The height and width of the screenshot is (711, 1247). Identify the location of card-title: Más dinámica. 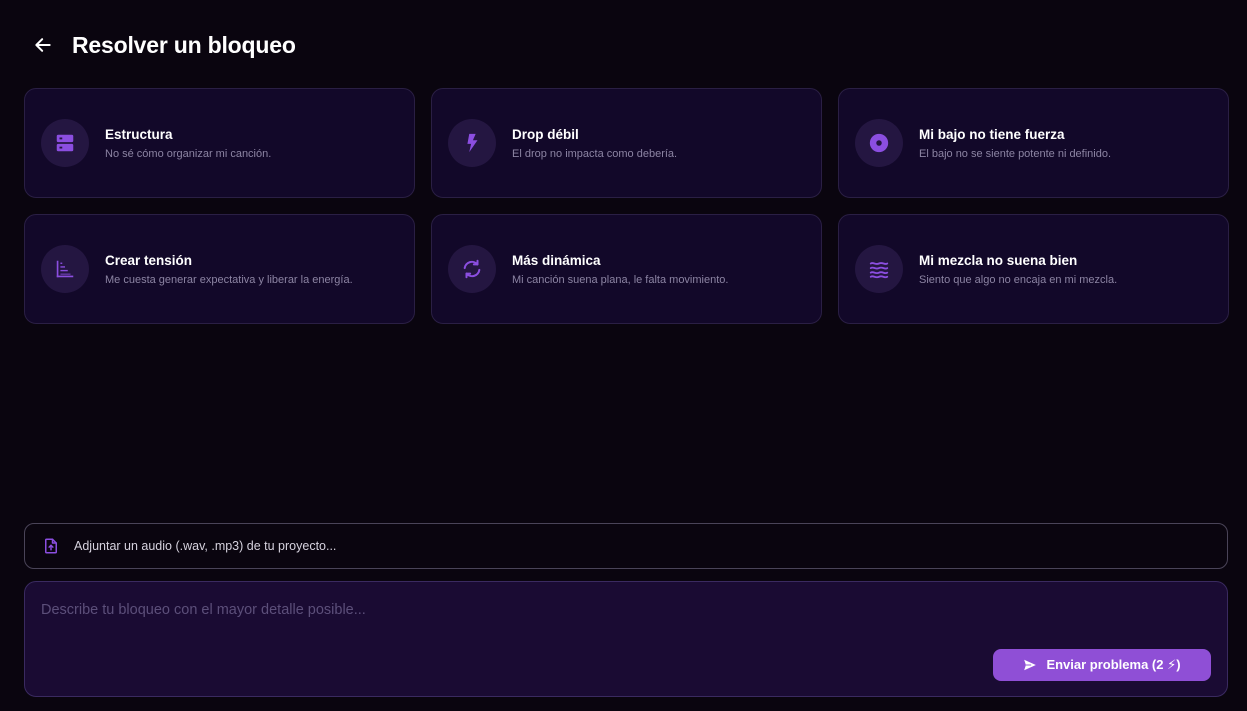
(556, 260).